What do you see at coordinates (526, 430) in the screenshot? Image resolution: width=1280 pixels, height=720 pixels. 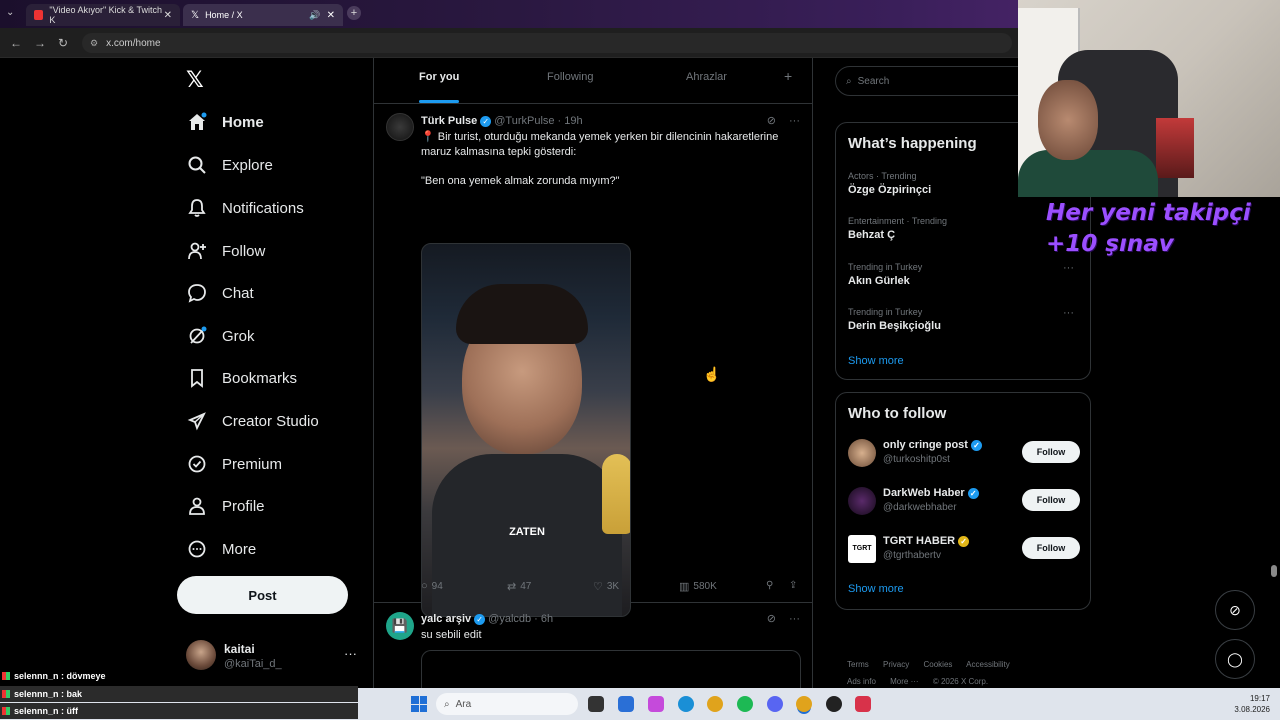 I see `tweet-video: ZATEN` at bounding box center [526, 430].